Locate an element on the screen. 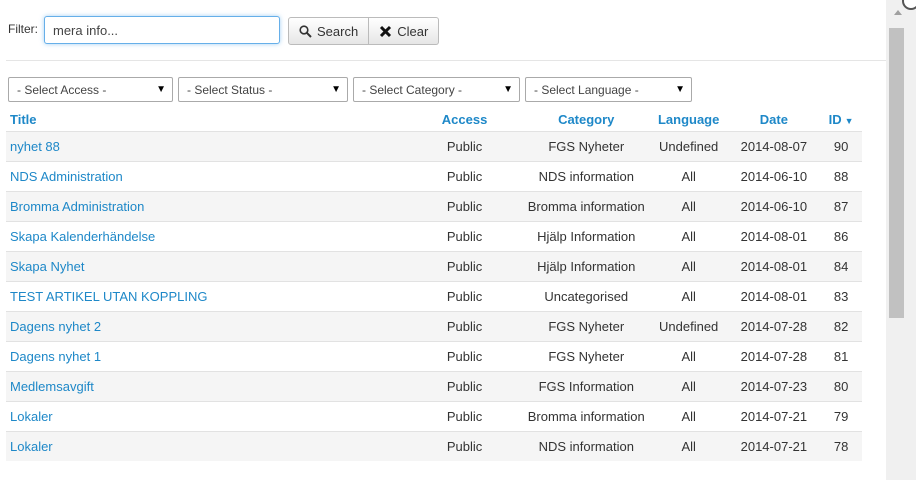 The image size is (916, 480). search-button: Search is located at coordinates (329, 31).